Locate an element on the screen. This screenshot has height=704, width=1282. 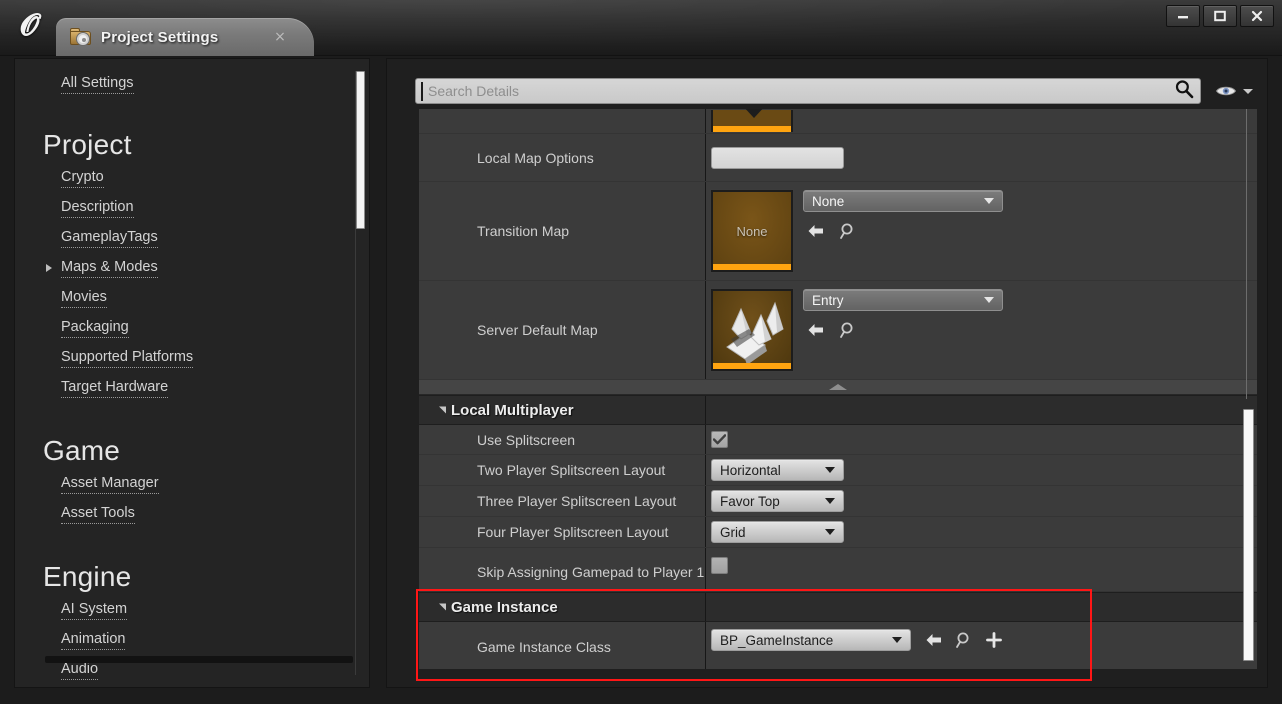
search-input is located at coordinates (808, 91).